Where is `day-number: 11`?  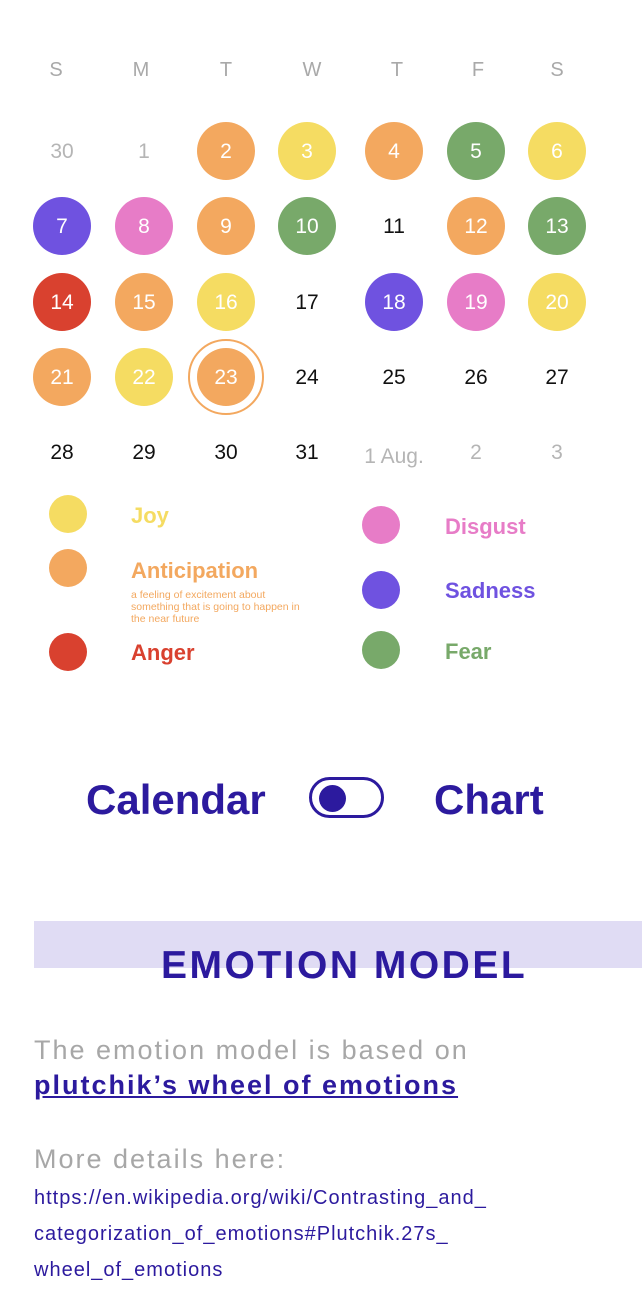
day-number: 11 is located at coordinates (394, 226).